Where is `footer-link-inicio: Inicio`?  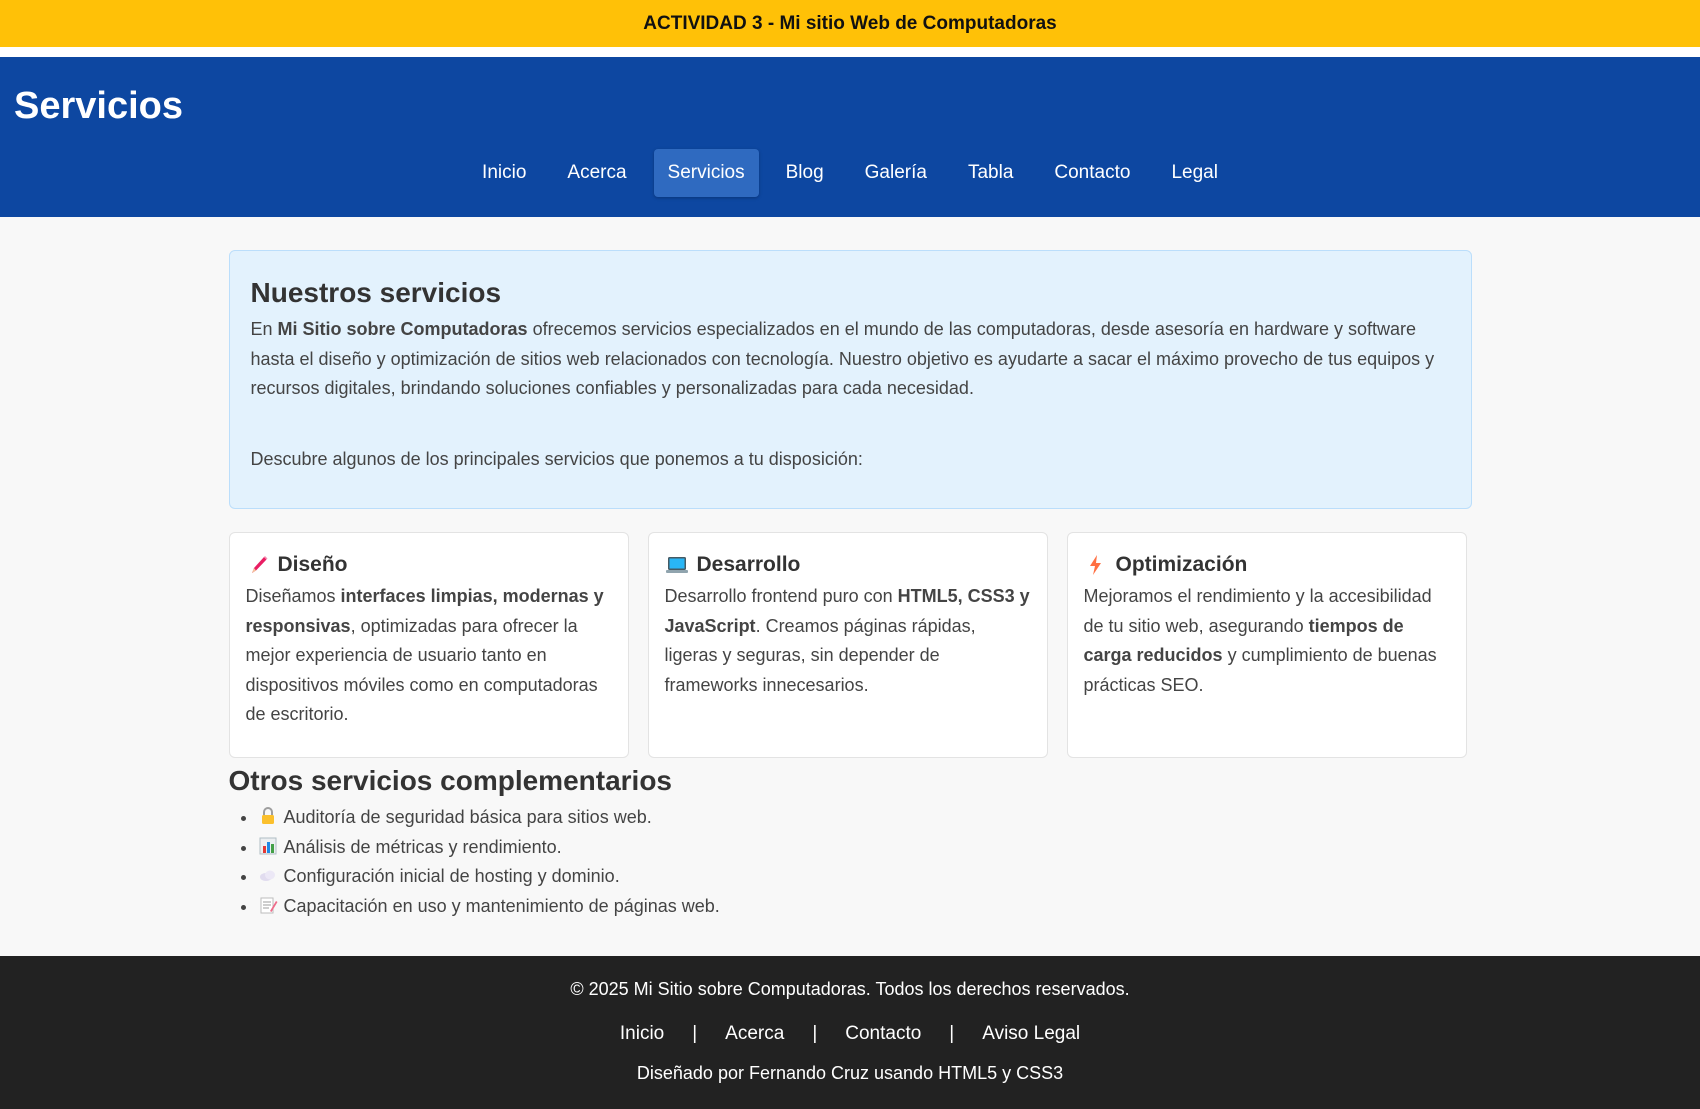 footer-link-inicio: Inicio is located at coordinates (642, 1034).